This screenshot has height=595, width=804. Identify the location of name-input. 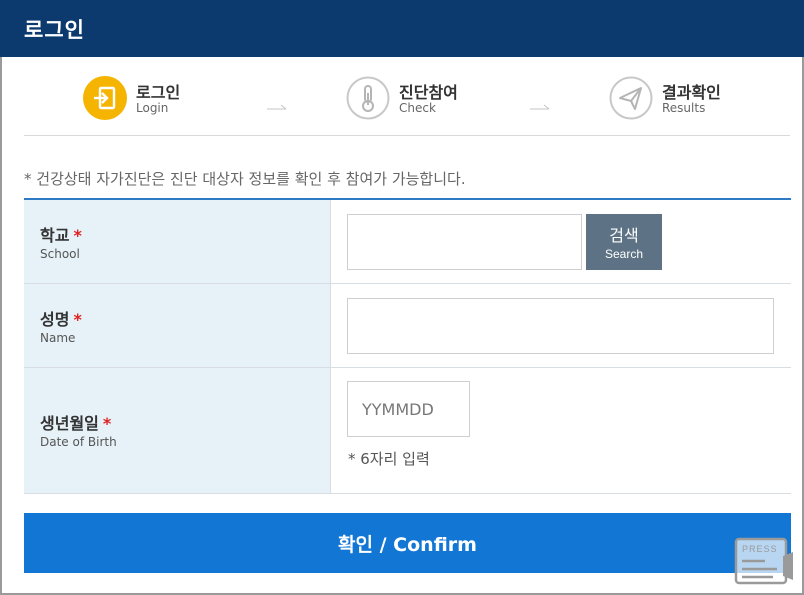
(560, 326).